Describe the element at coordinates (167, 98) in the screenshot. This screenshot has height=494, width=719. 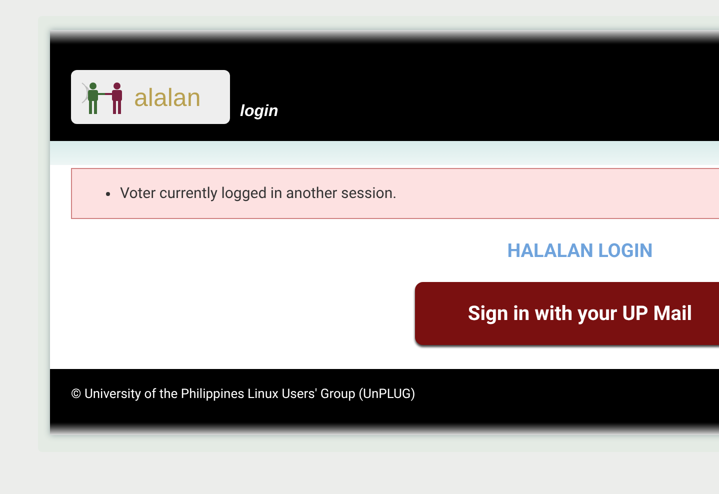
I see `logo-text: alalan` at that location.